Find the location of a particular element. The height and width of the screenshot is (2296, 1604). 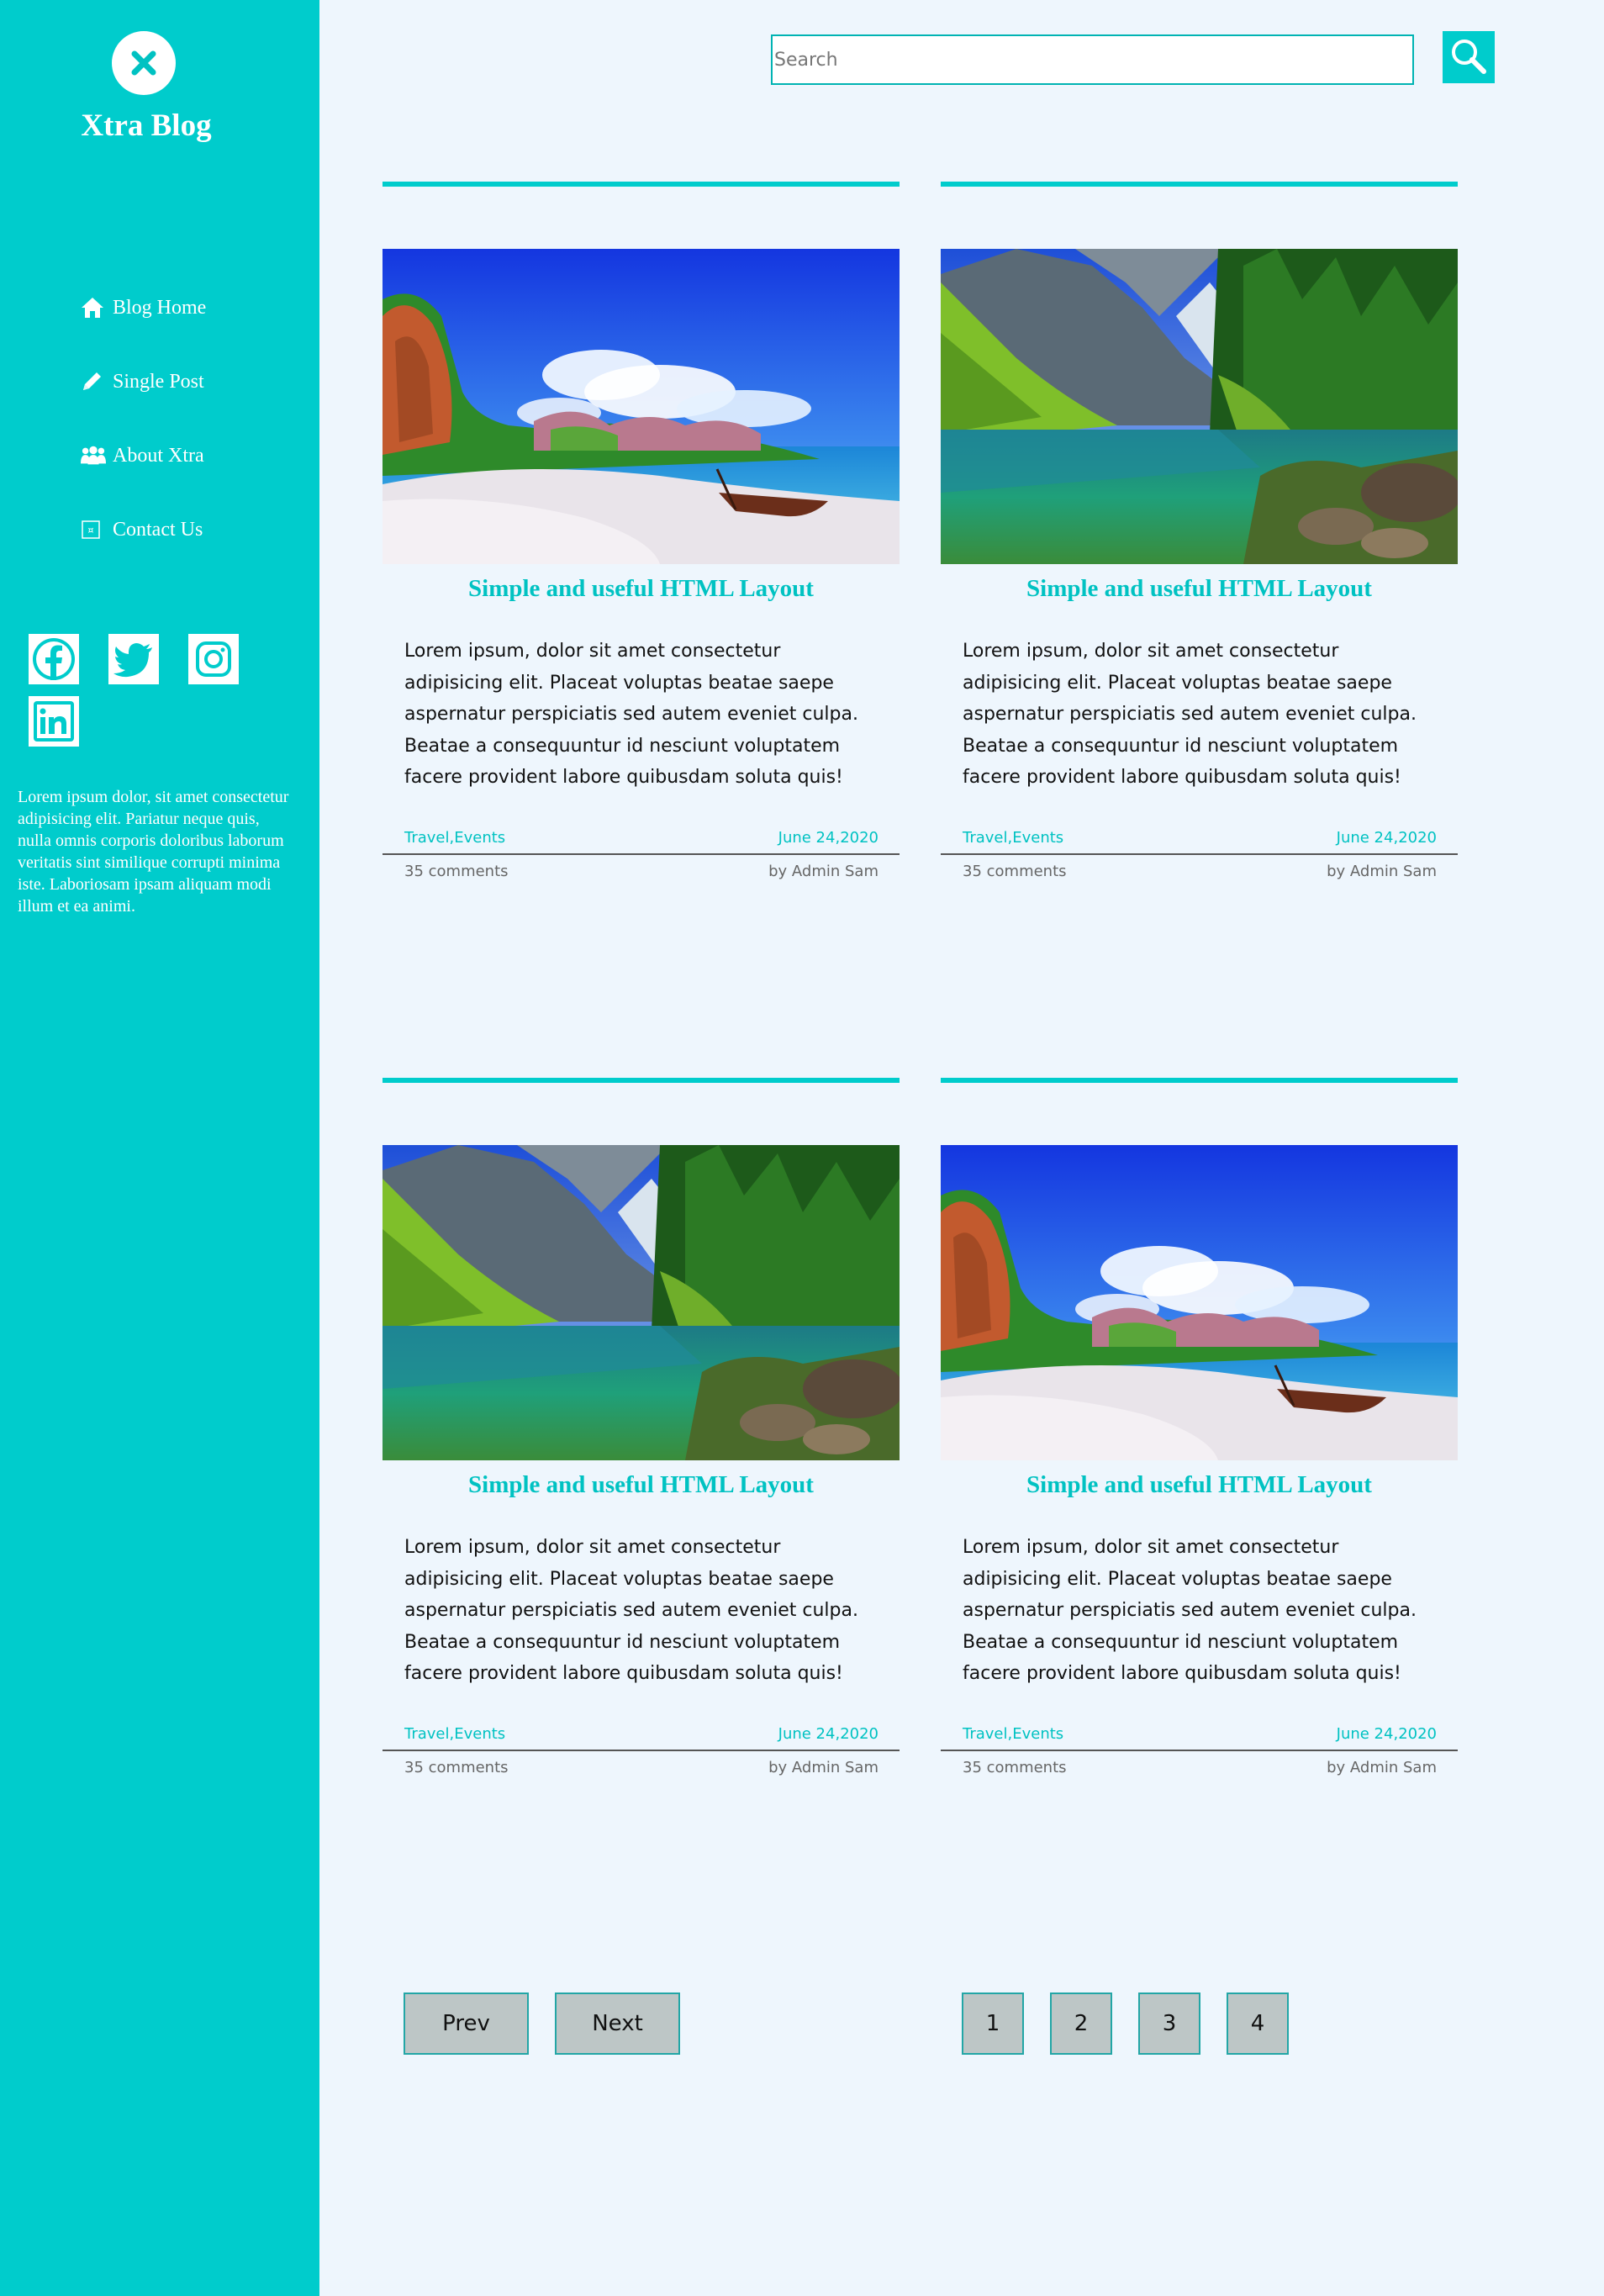

twitter-icon is located at coordinates (134, 659).